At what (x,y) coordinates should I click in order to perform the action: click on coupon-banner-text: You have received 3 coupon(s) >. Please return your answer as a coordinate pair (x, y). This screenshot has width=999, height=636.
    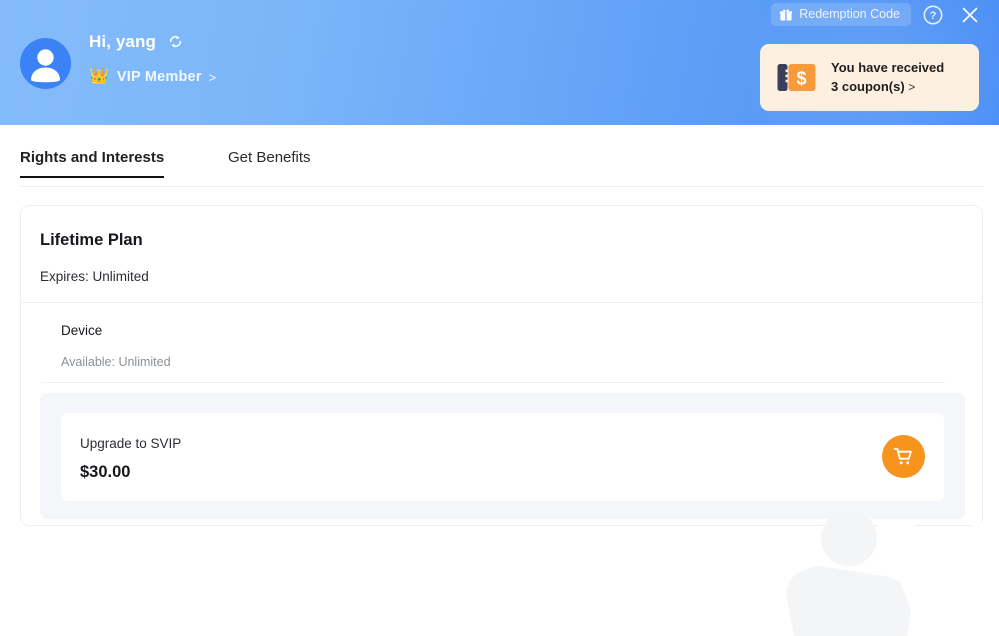
    Looking at the image, I should click on (887, 78).